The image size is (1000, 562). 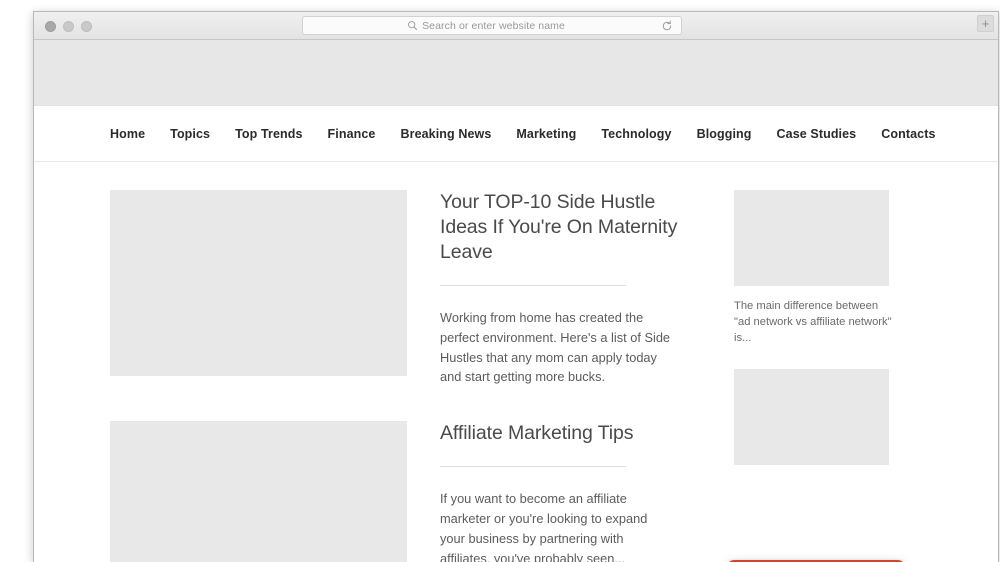 What do you see at coordinates (817, 134) in the screenshot?
I see `nav-item-case-studies: Case Studies` at bounding box center [817, 134].